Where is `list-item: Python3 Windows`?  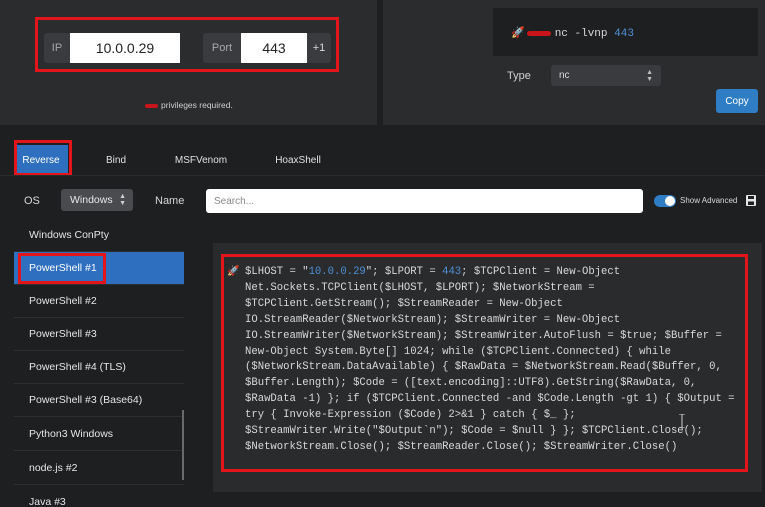 list-item: Python3 Windows is located at coordinates (99, 434).